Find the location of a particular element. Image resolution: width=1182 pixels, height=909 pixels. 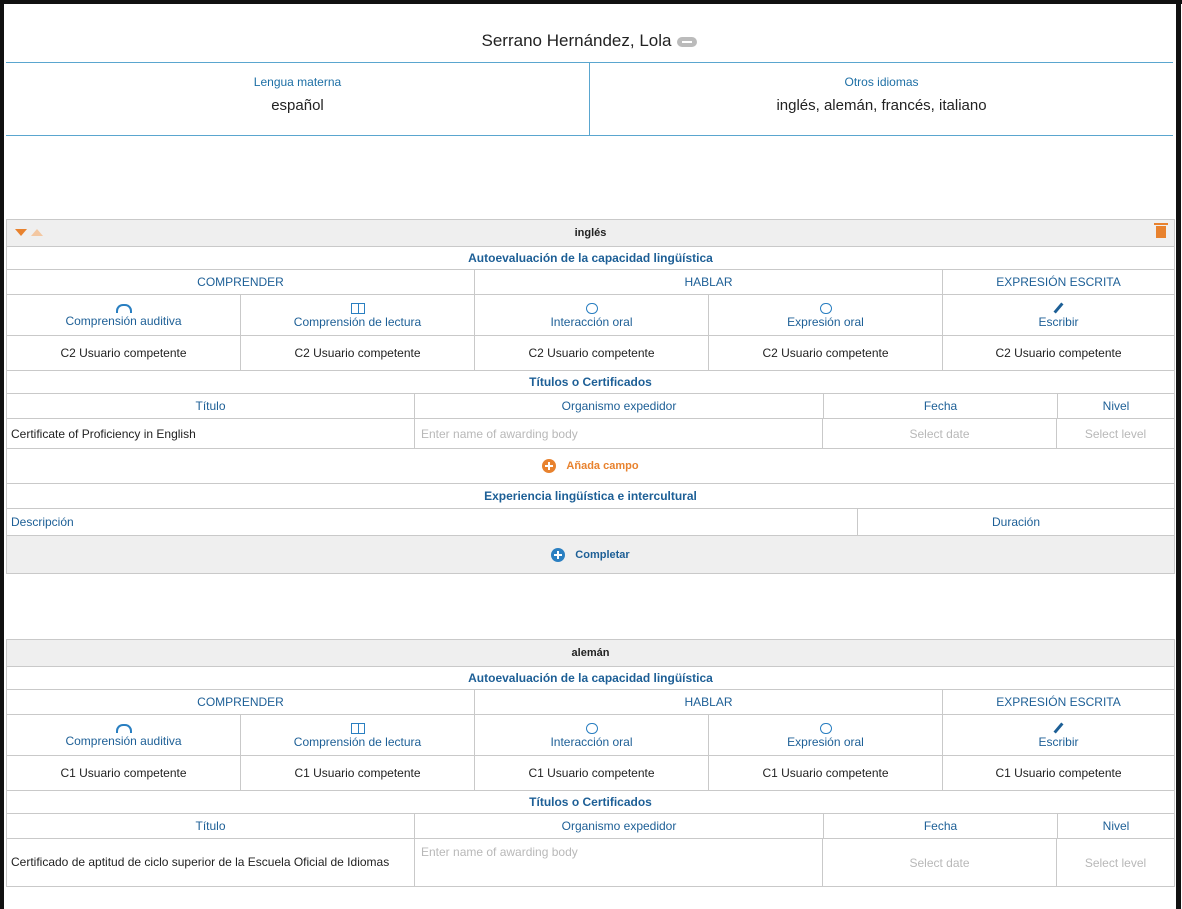

experience-title: Experiencia lingüística e intercultural is located at coordinates (590, 496).